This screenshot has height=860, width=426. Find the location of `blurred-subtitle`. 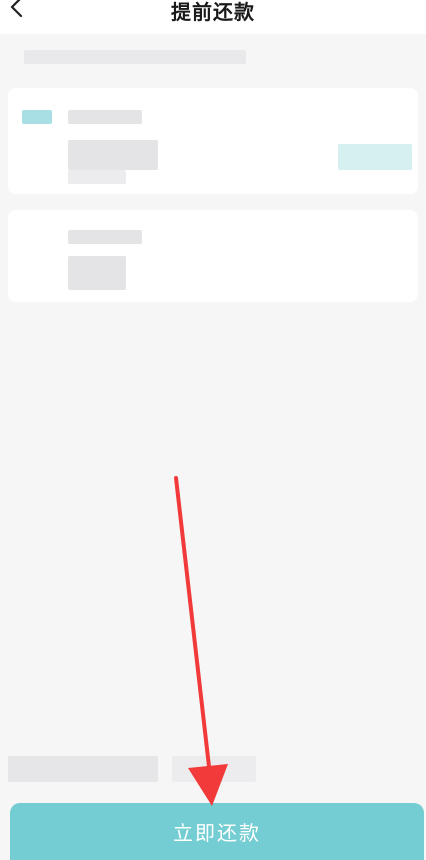

blurred-subtitle is located at coordinates (135, 57).